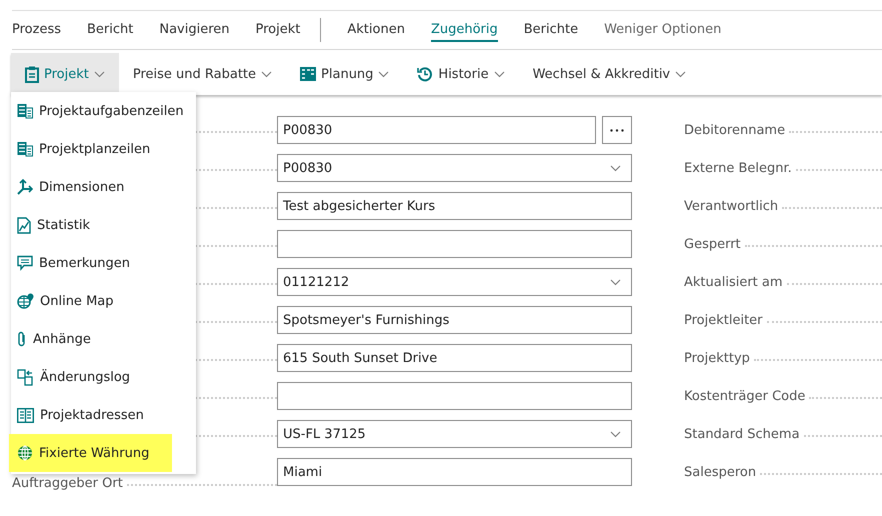  What do you see at coordinates (110, 30) in the screenshot?
I see `tab: Bericht` at bounding box center [110, 30].